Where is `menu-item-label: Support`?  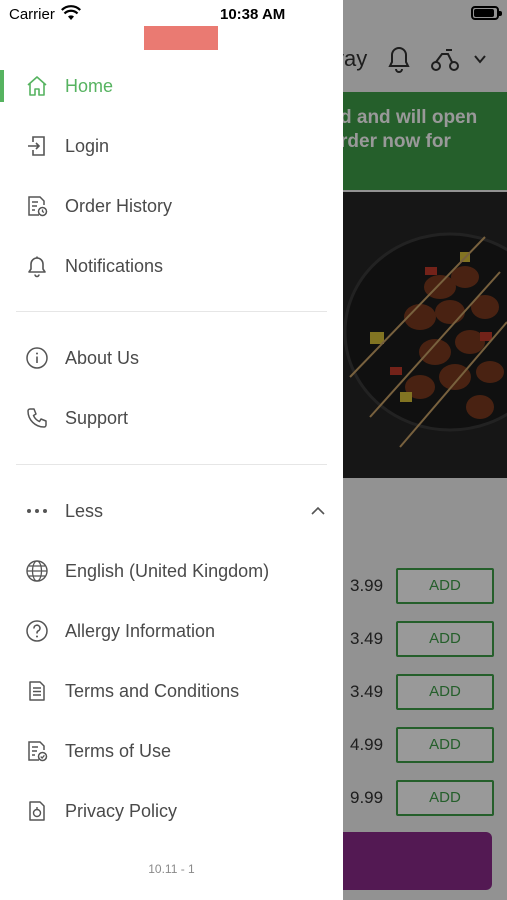 menu-item-label: Support is located at coordinates (97, 417).